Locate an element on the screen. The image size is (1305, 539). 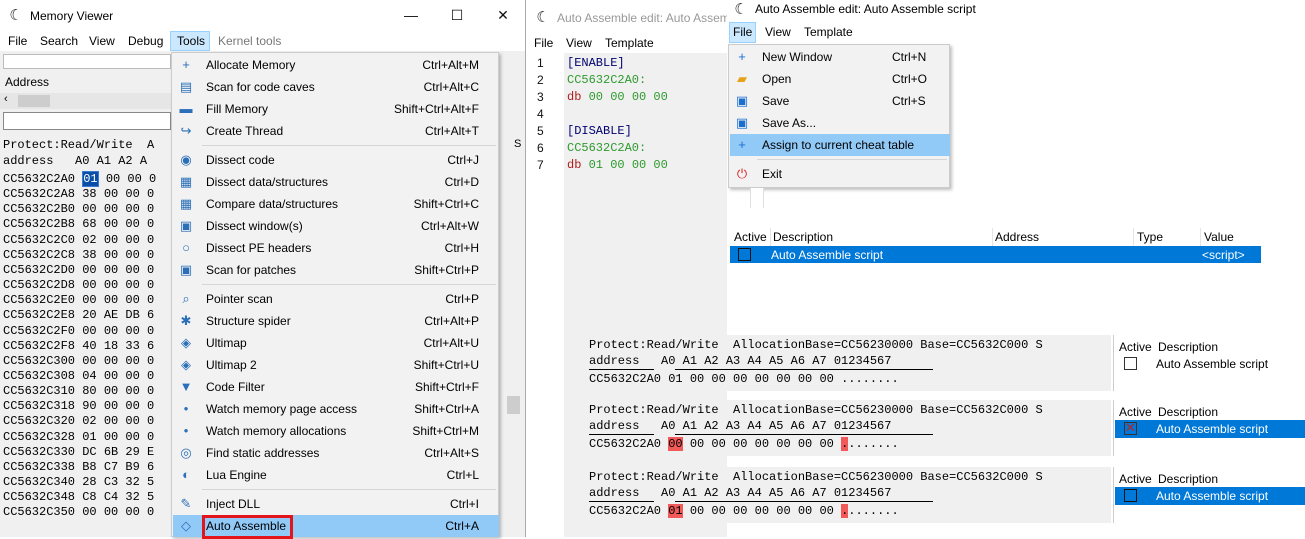
table-row: CC5632C348 C8 C4 32 5 is located at coordinates (78, 497).